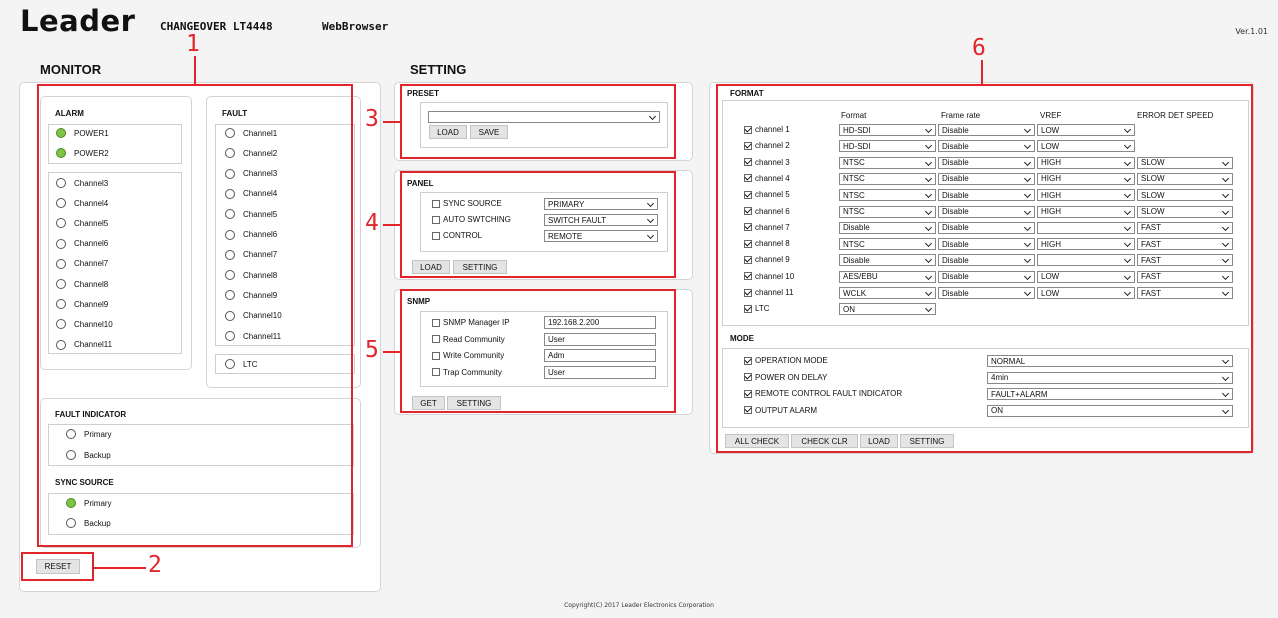 The image size is (1278, 618). I want to click on app-name: WebBrowser, so click(355, 26).